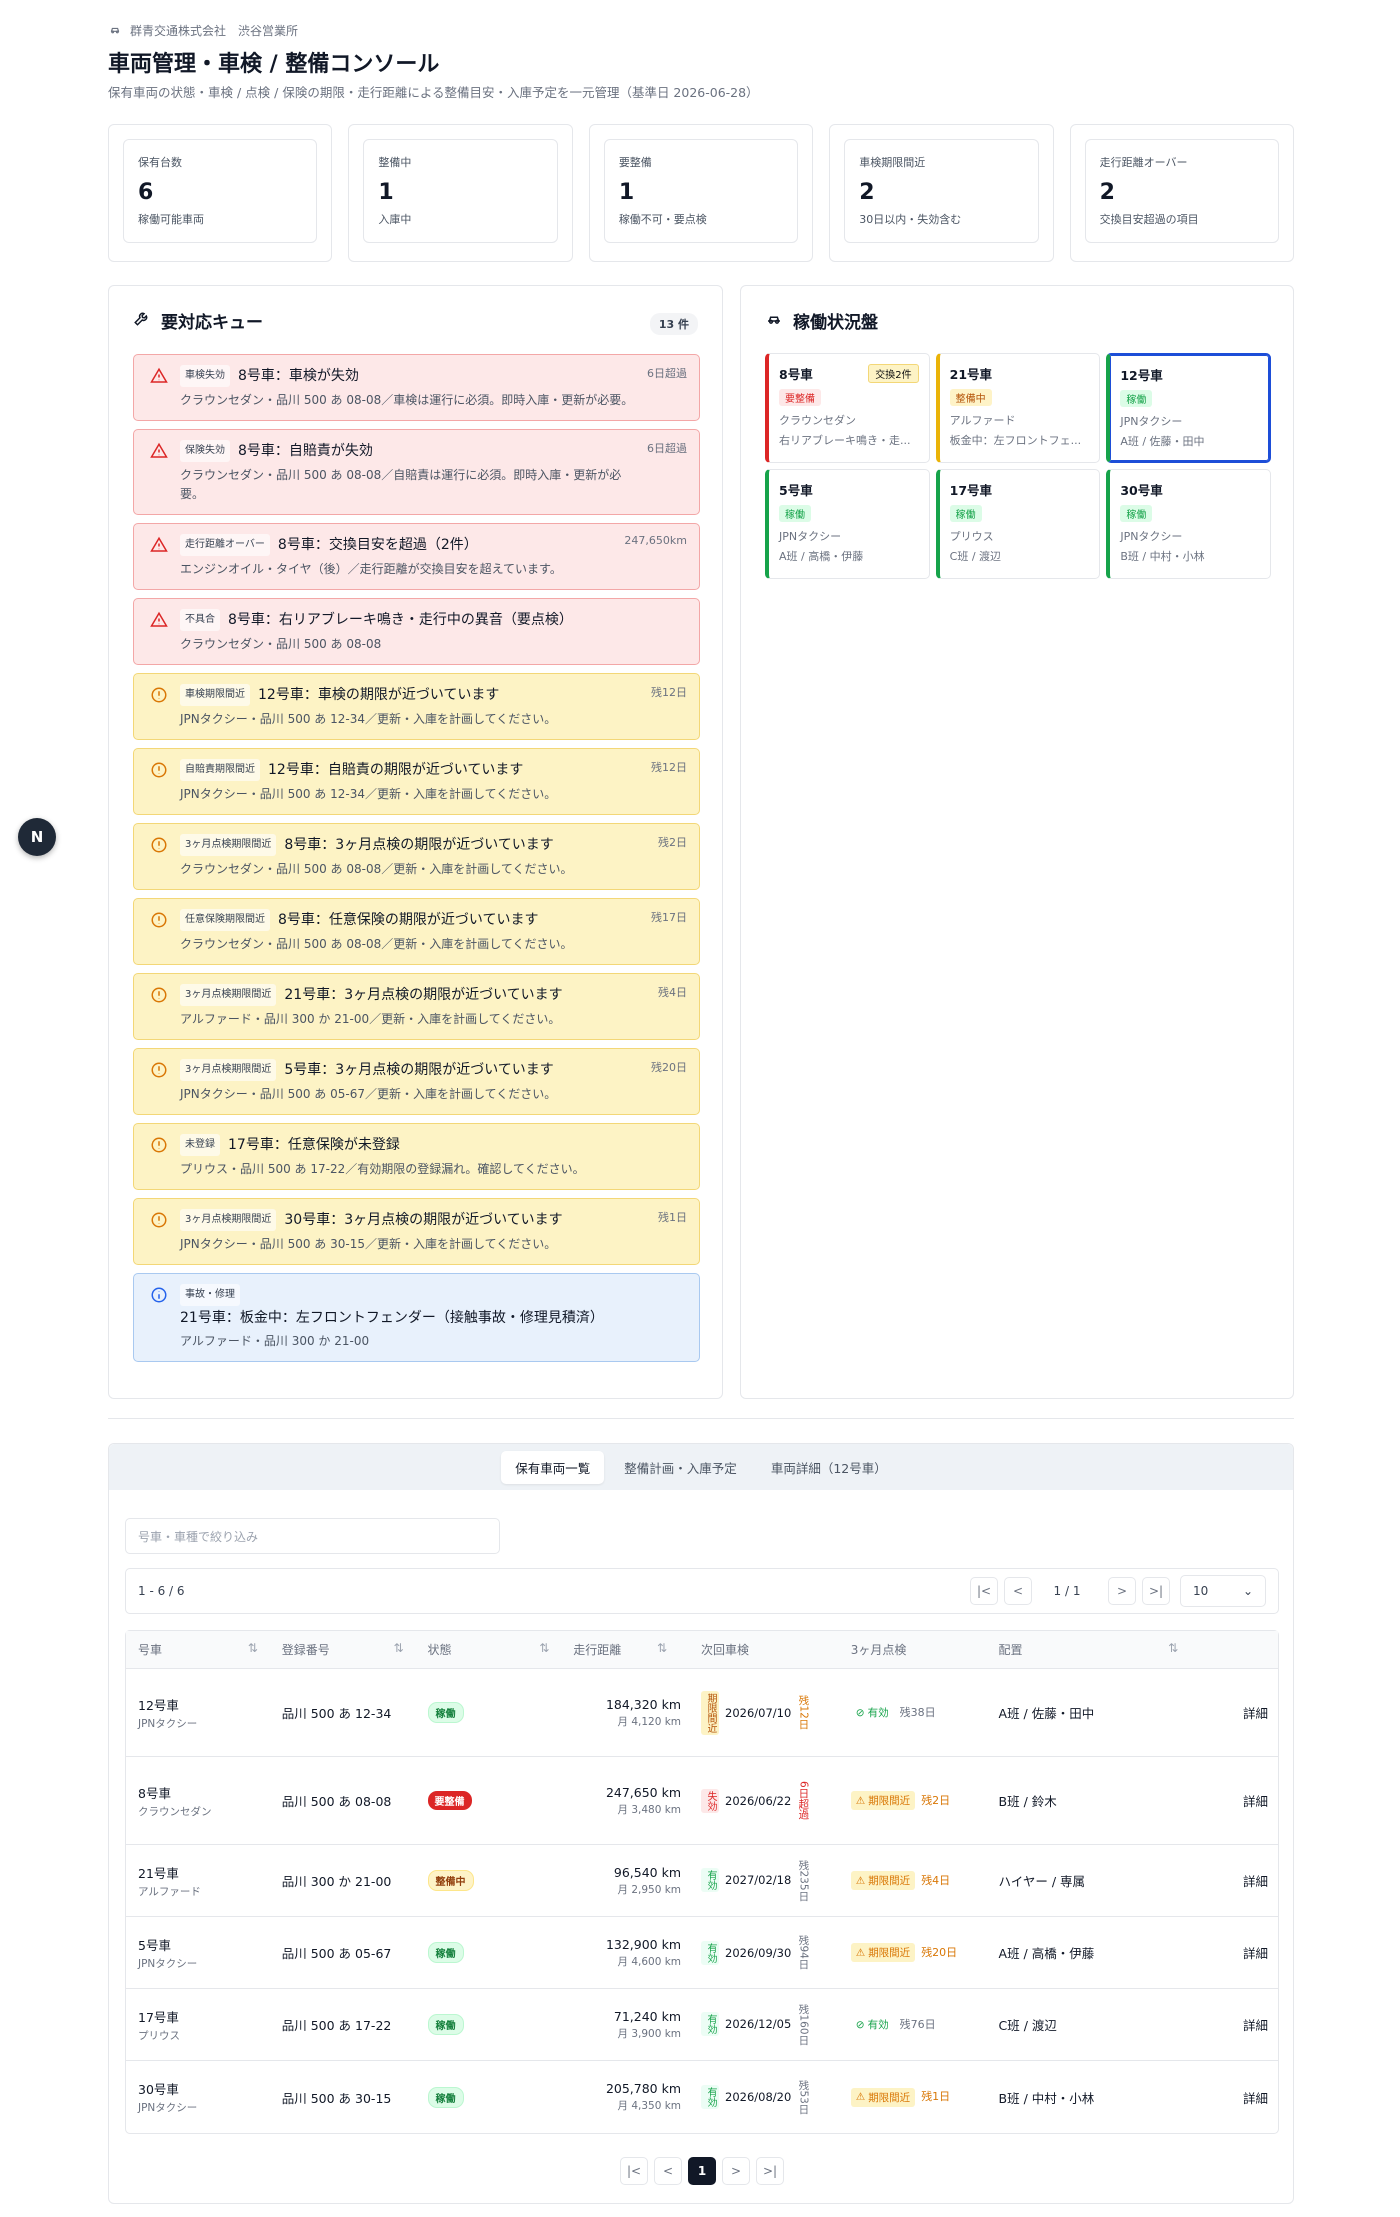 The width and height of the screenshot is (1400, 2217). What do you see at coordinates (336, 1713) in the screenshot?
I see `plate-number: 品川 500 あ 12-34` at bounding box center [336, 1713].